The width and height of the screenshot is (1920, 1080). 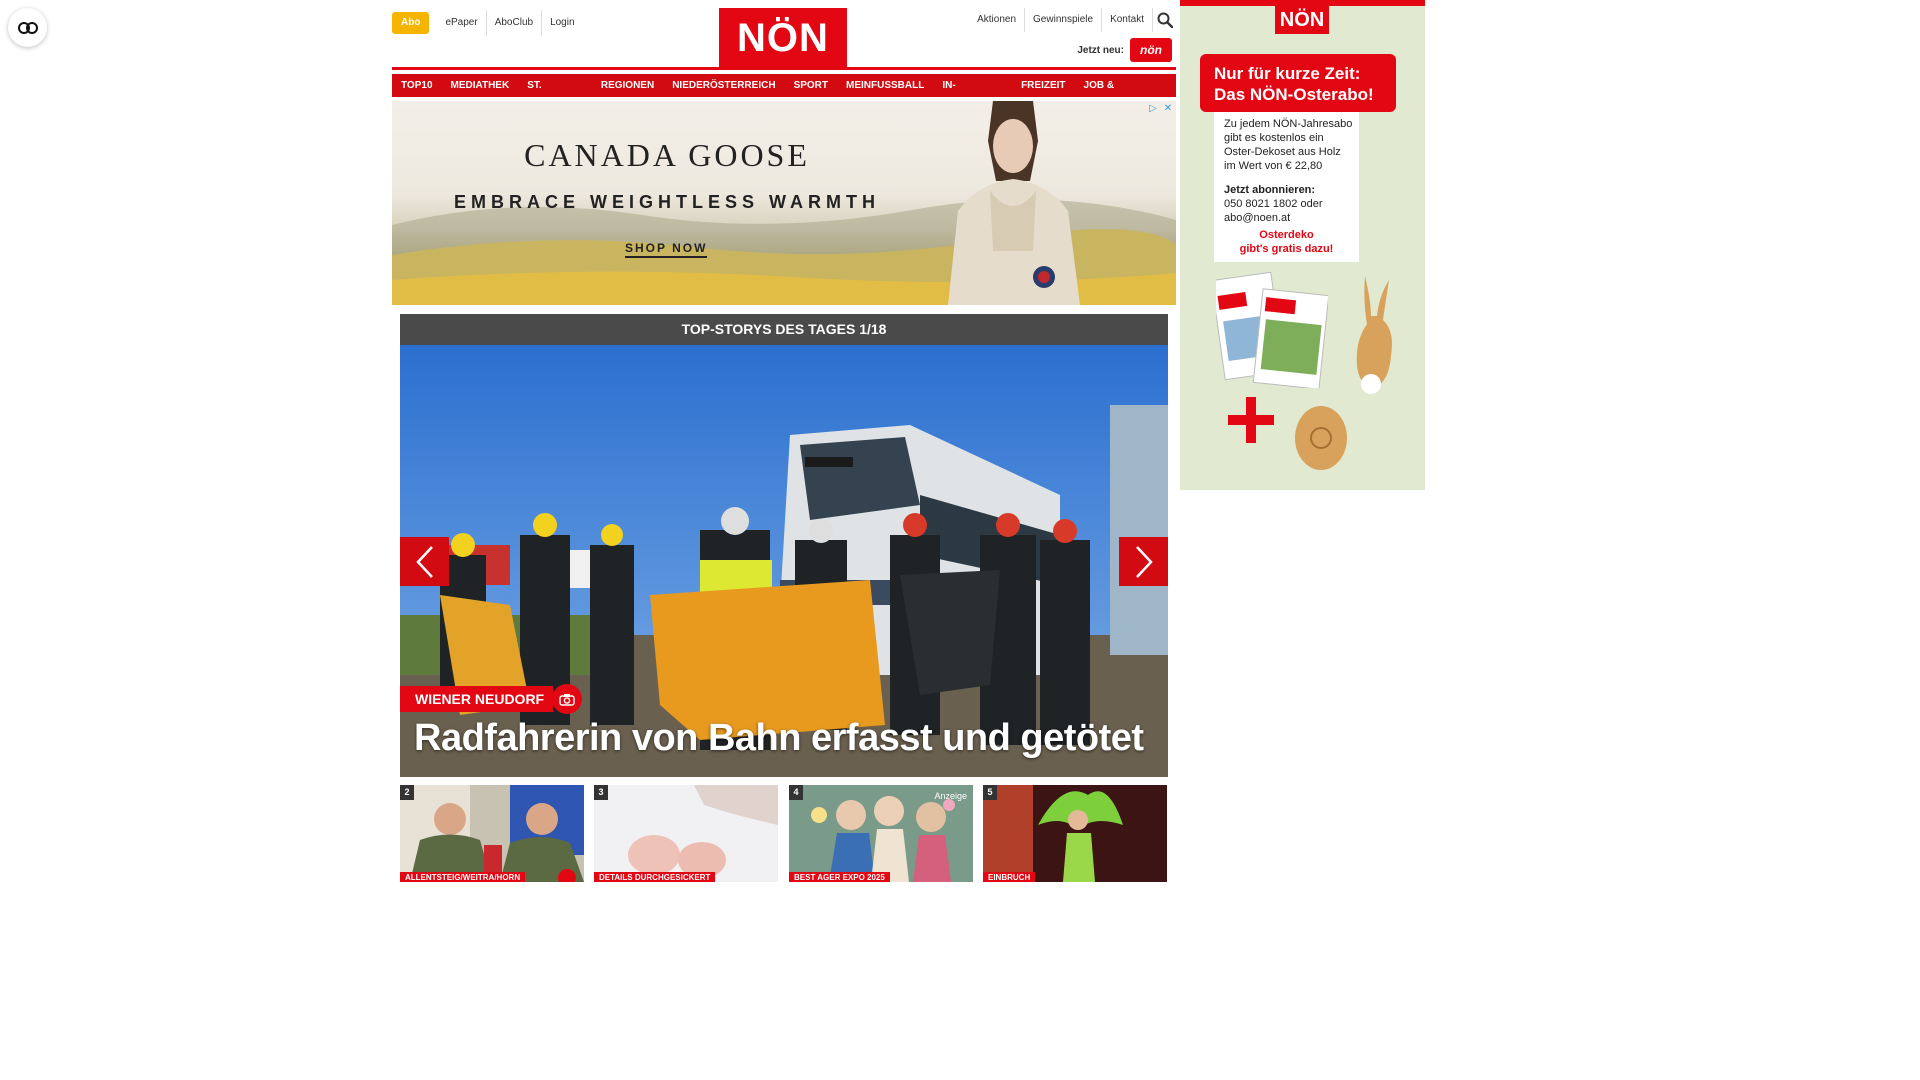 I want to click on story-thumb-4: 4 Anzeige BEST AGER EXPO 2025, so click(x=881, y=833).